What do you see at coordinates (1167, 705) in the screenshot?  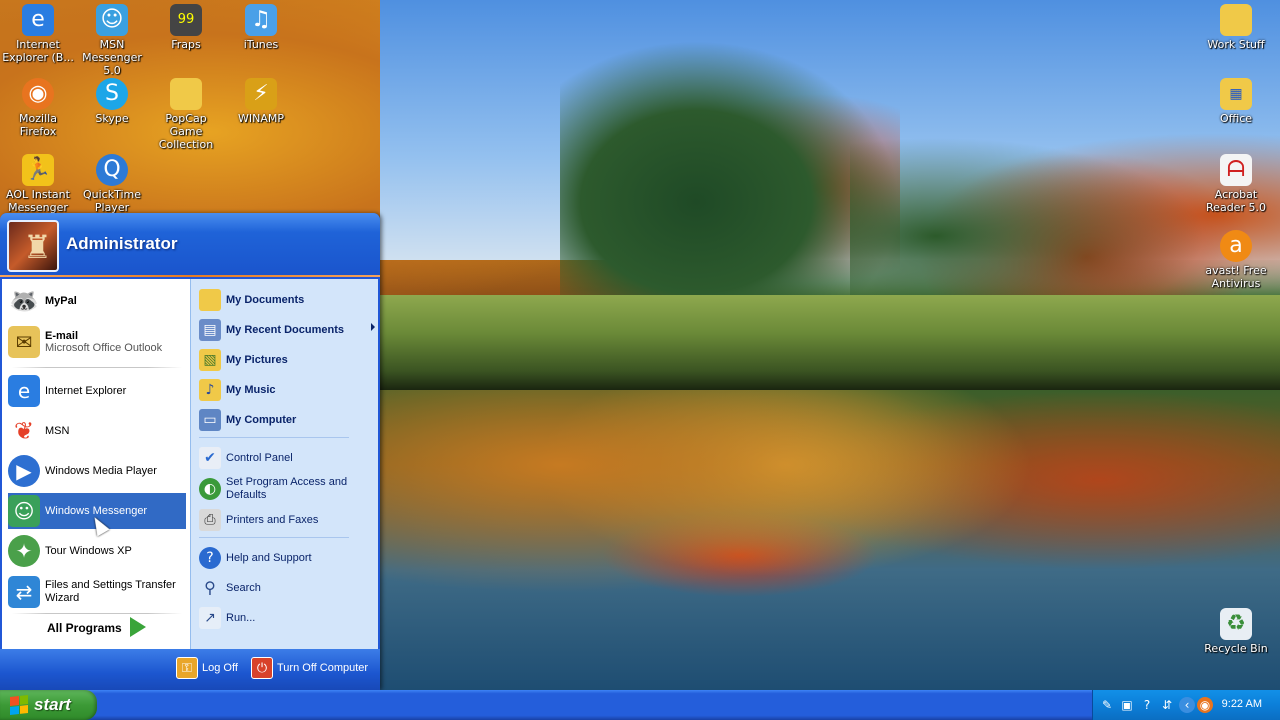 I see `usb-icon: ⇵` at bounding box center [1167, 705].